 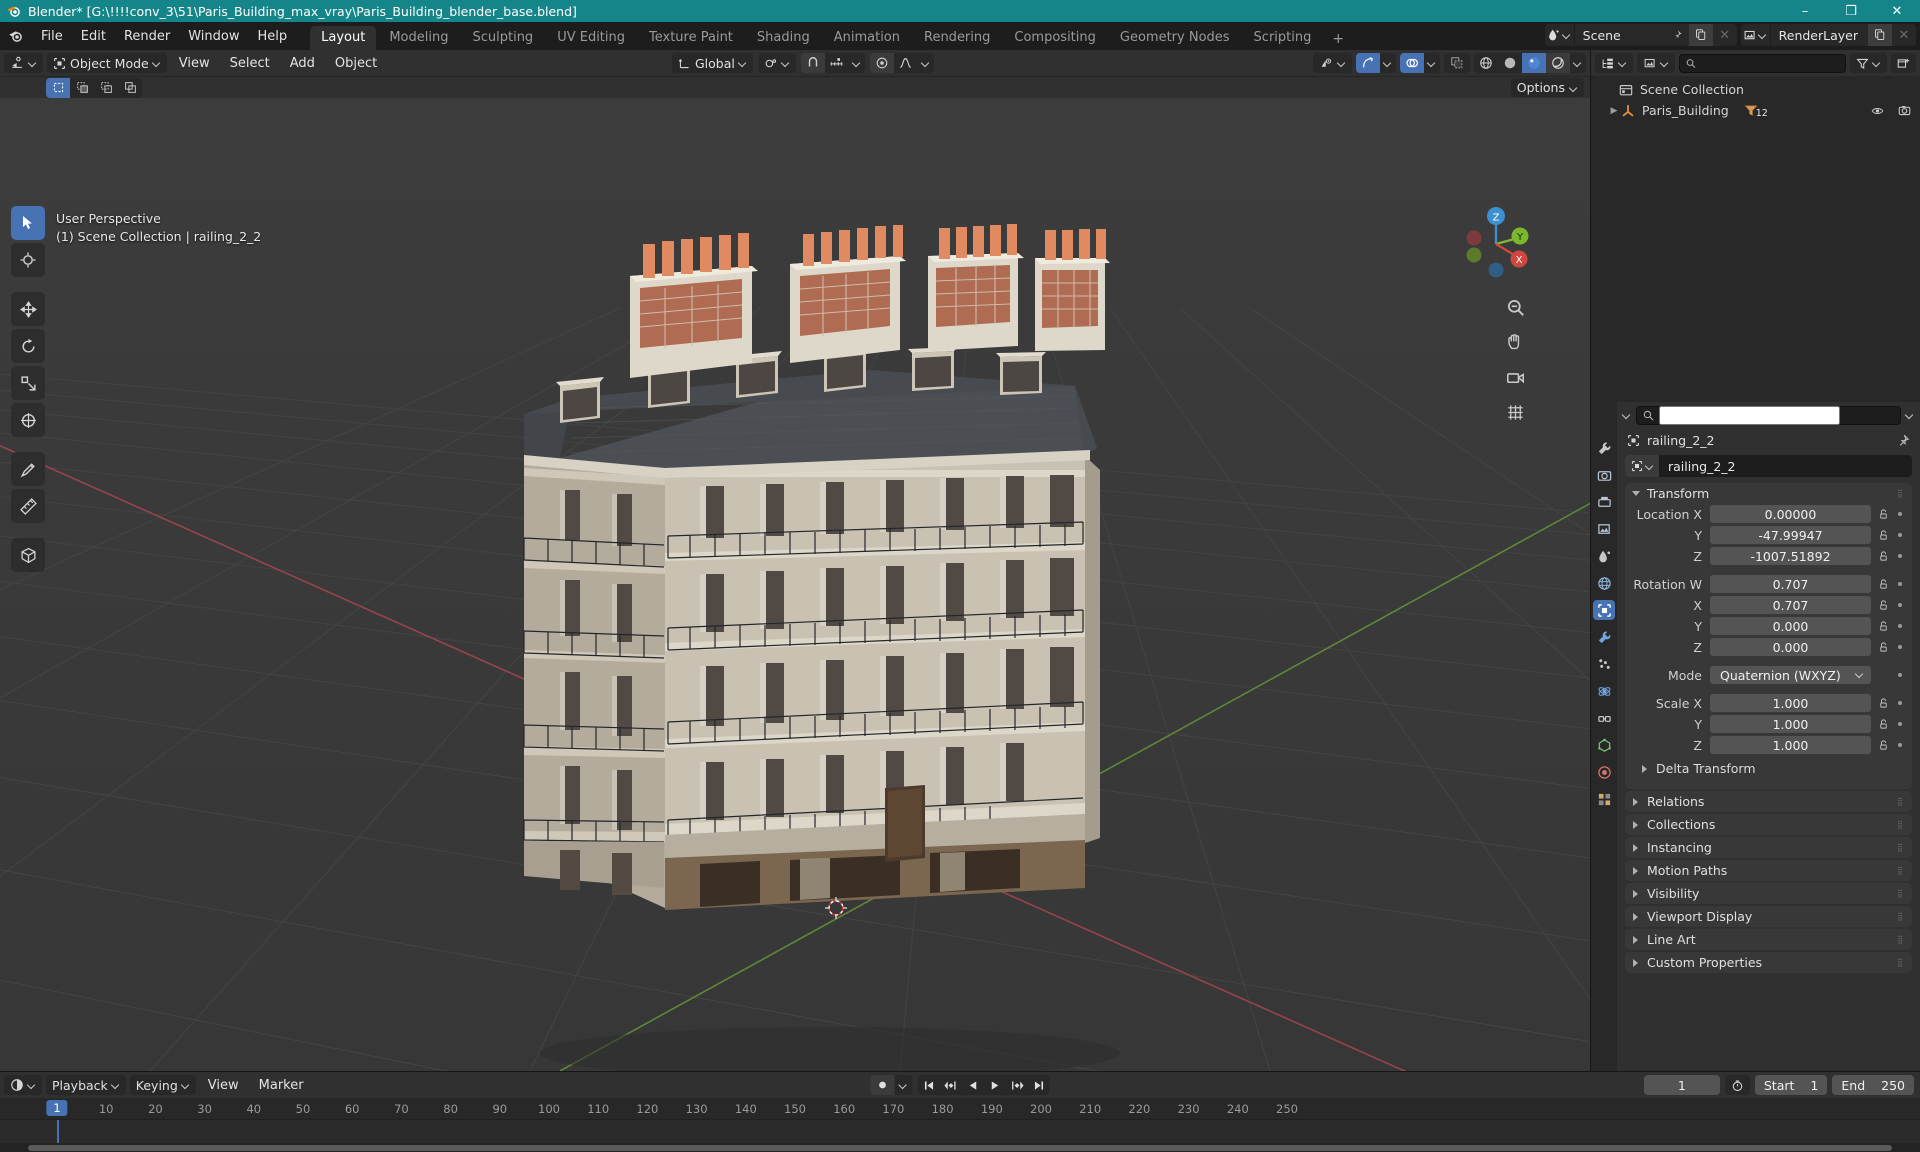 What do you see at coordinates (1737, 1085) in the screenshot?
I see `use-preview-range-button` at bounding box center [1737, 1085].